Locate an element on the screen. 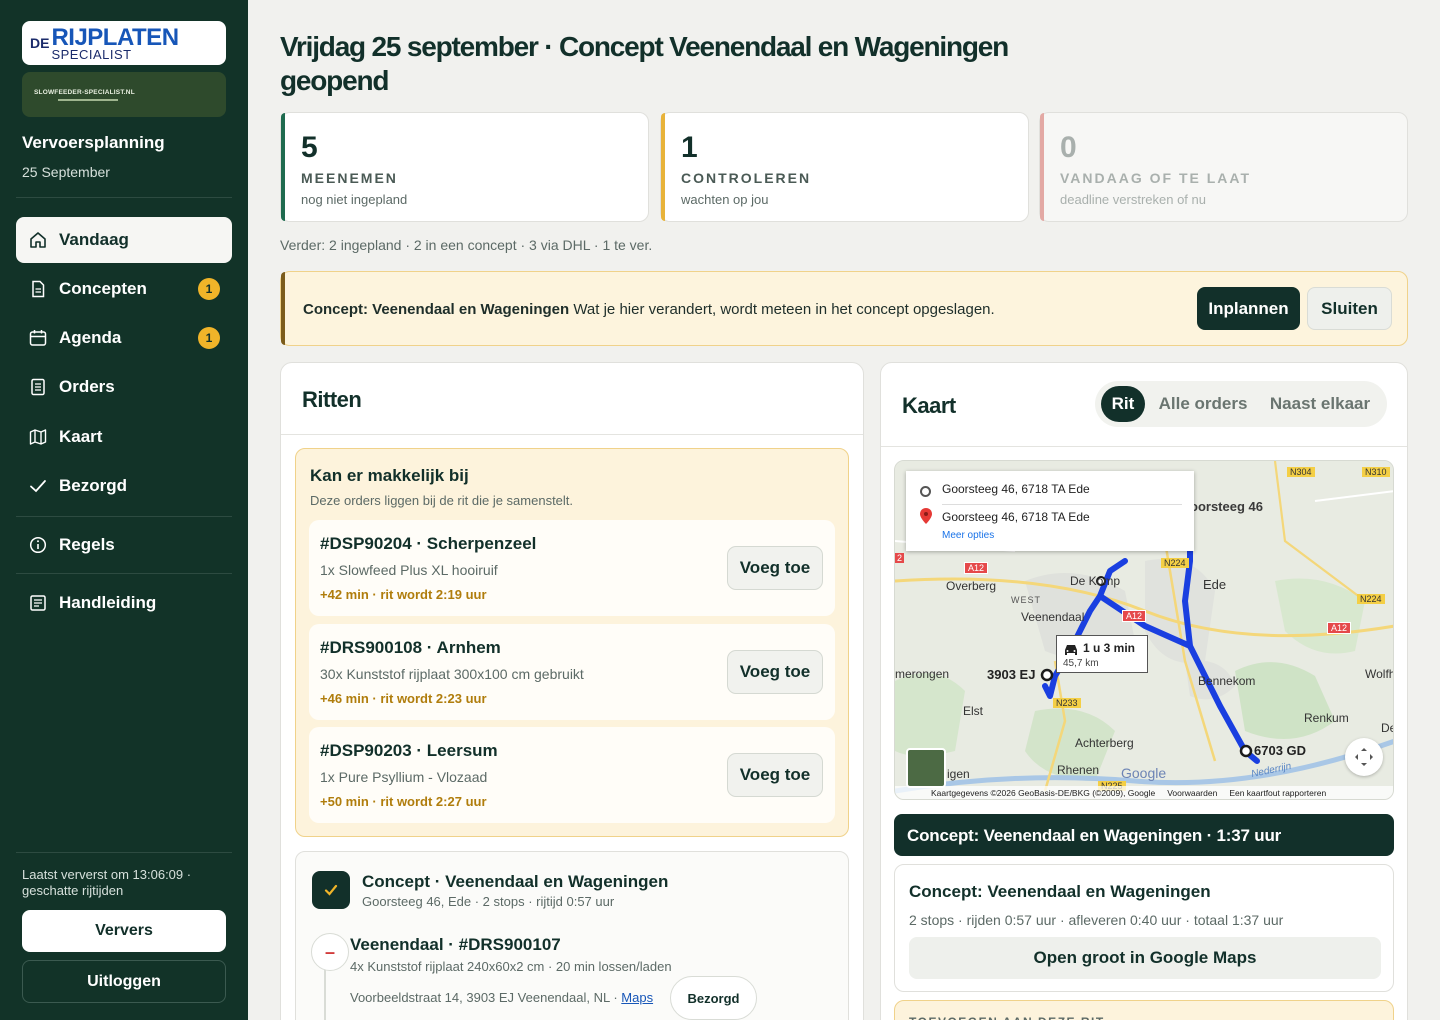 This screenshot has height=1020, width=1440. concept-checkbox is located at coordinates (331, 890).